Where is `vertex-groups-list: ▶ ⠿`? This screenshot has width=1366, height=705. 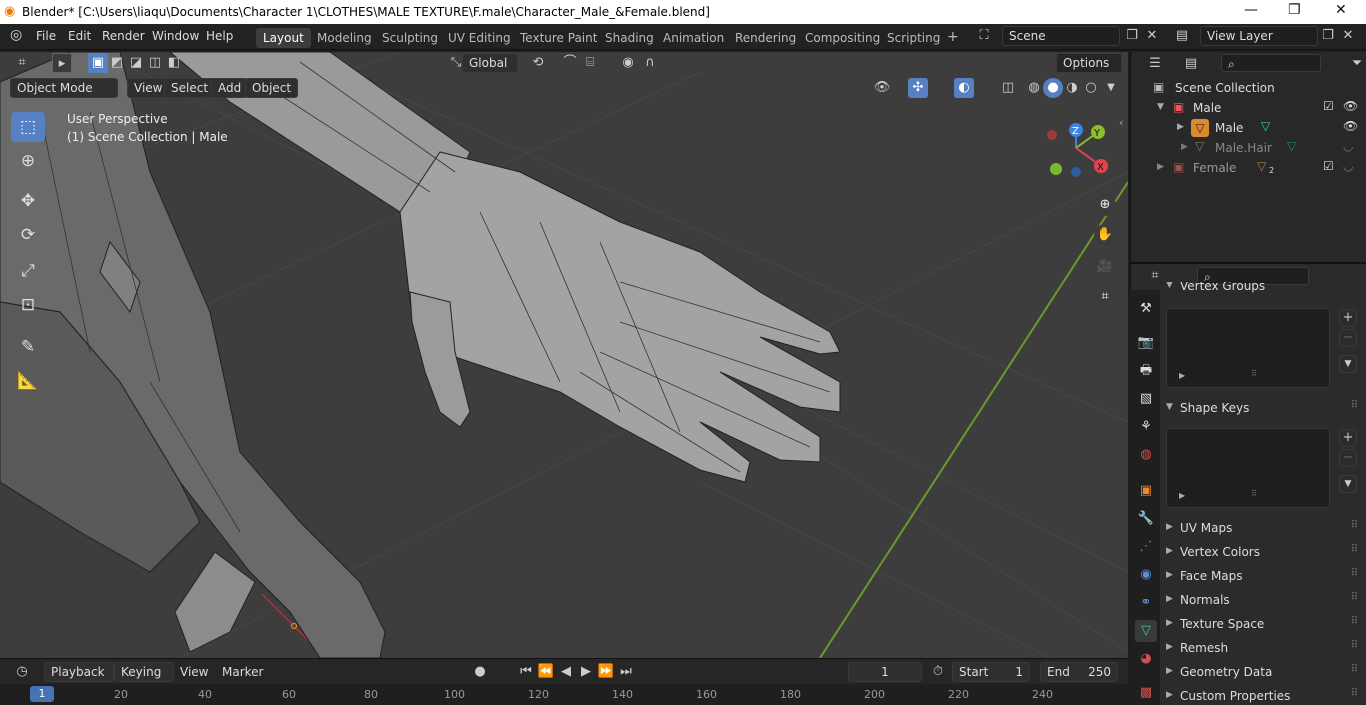 vertex-groups-list: ▶ ⠿ is located at coordinates (1248, 348).